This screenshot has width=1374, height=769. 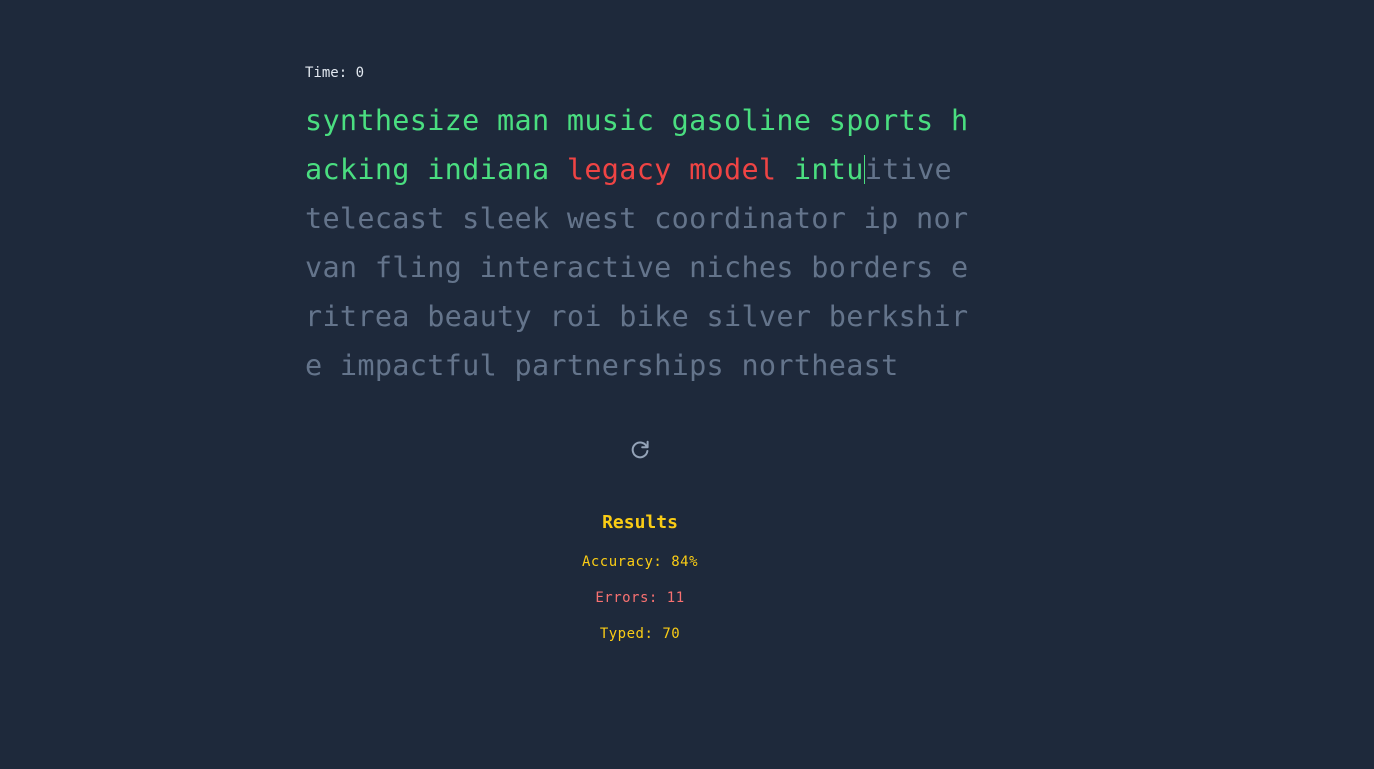 What do you see at coordinates (640, 522) in the screenshot?
I see `results-title: Results` at bounding box center [640, 522].